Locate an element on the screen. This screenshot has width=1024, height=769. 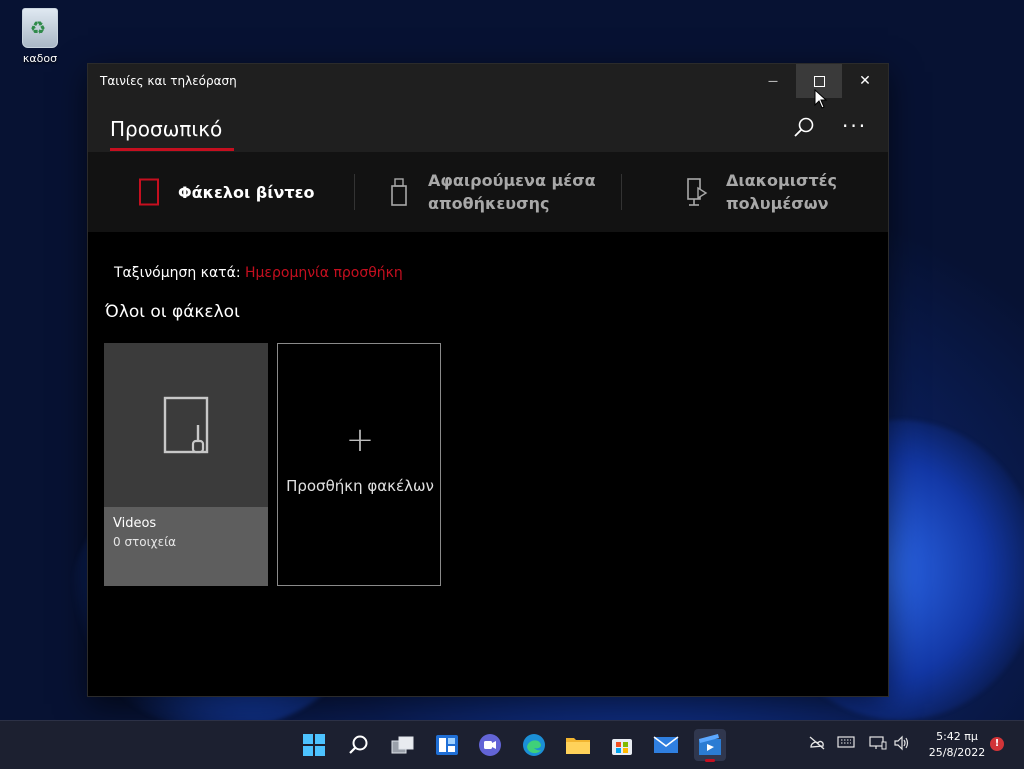
sort-control: Ταξινόμηση κατά: Ημερομηνία προσθήκη is located at coordinates (258, 273).